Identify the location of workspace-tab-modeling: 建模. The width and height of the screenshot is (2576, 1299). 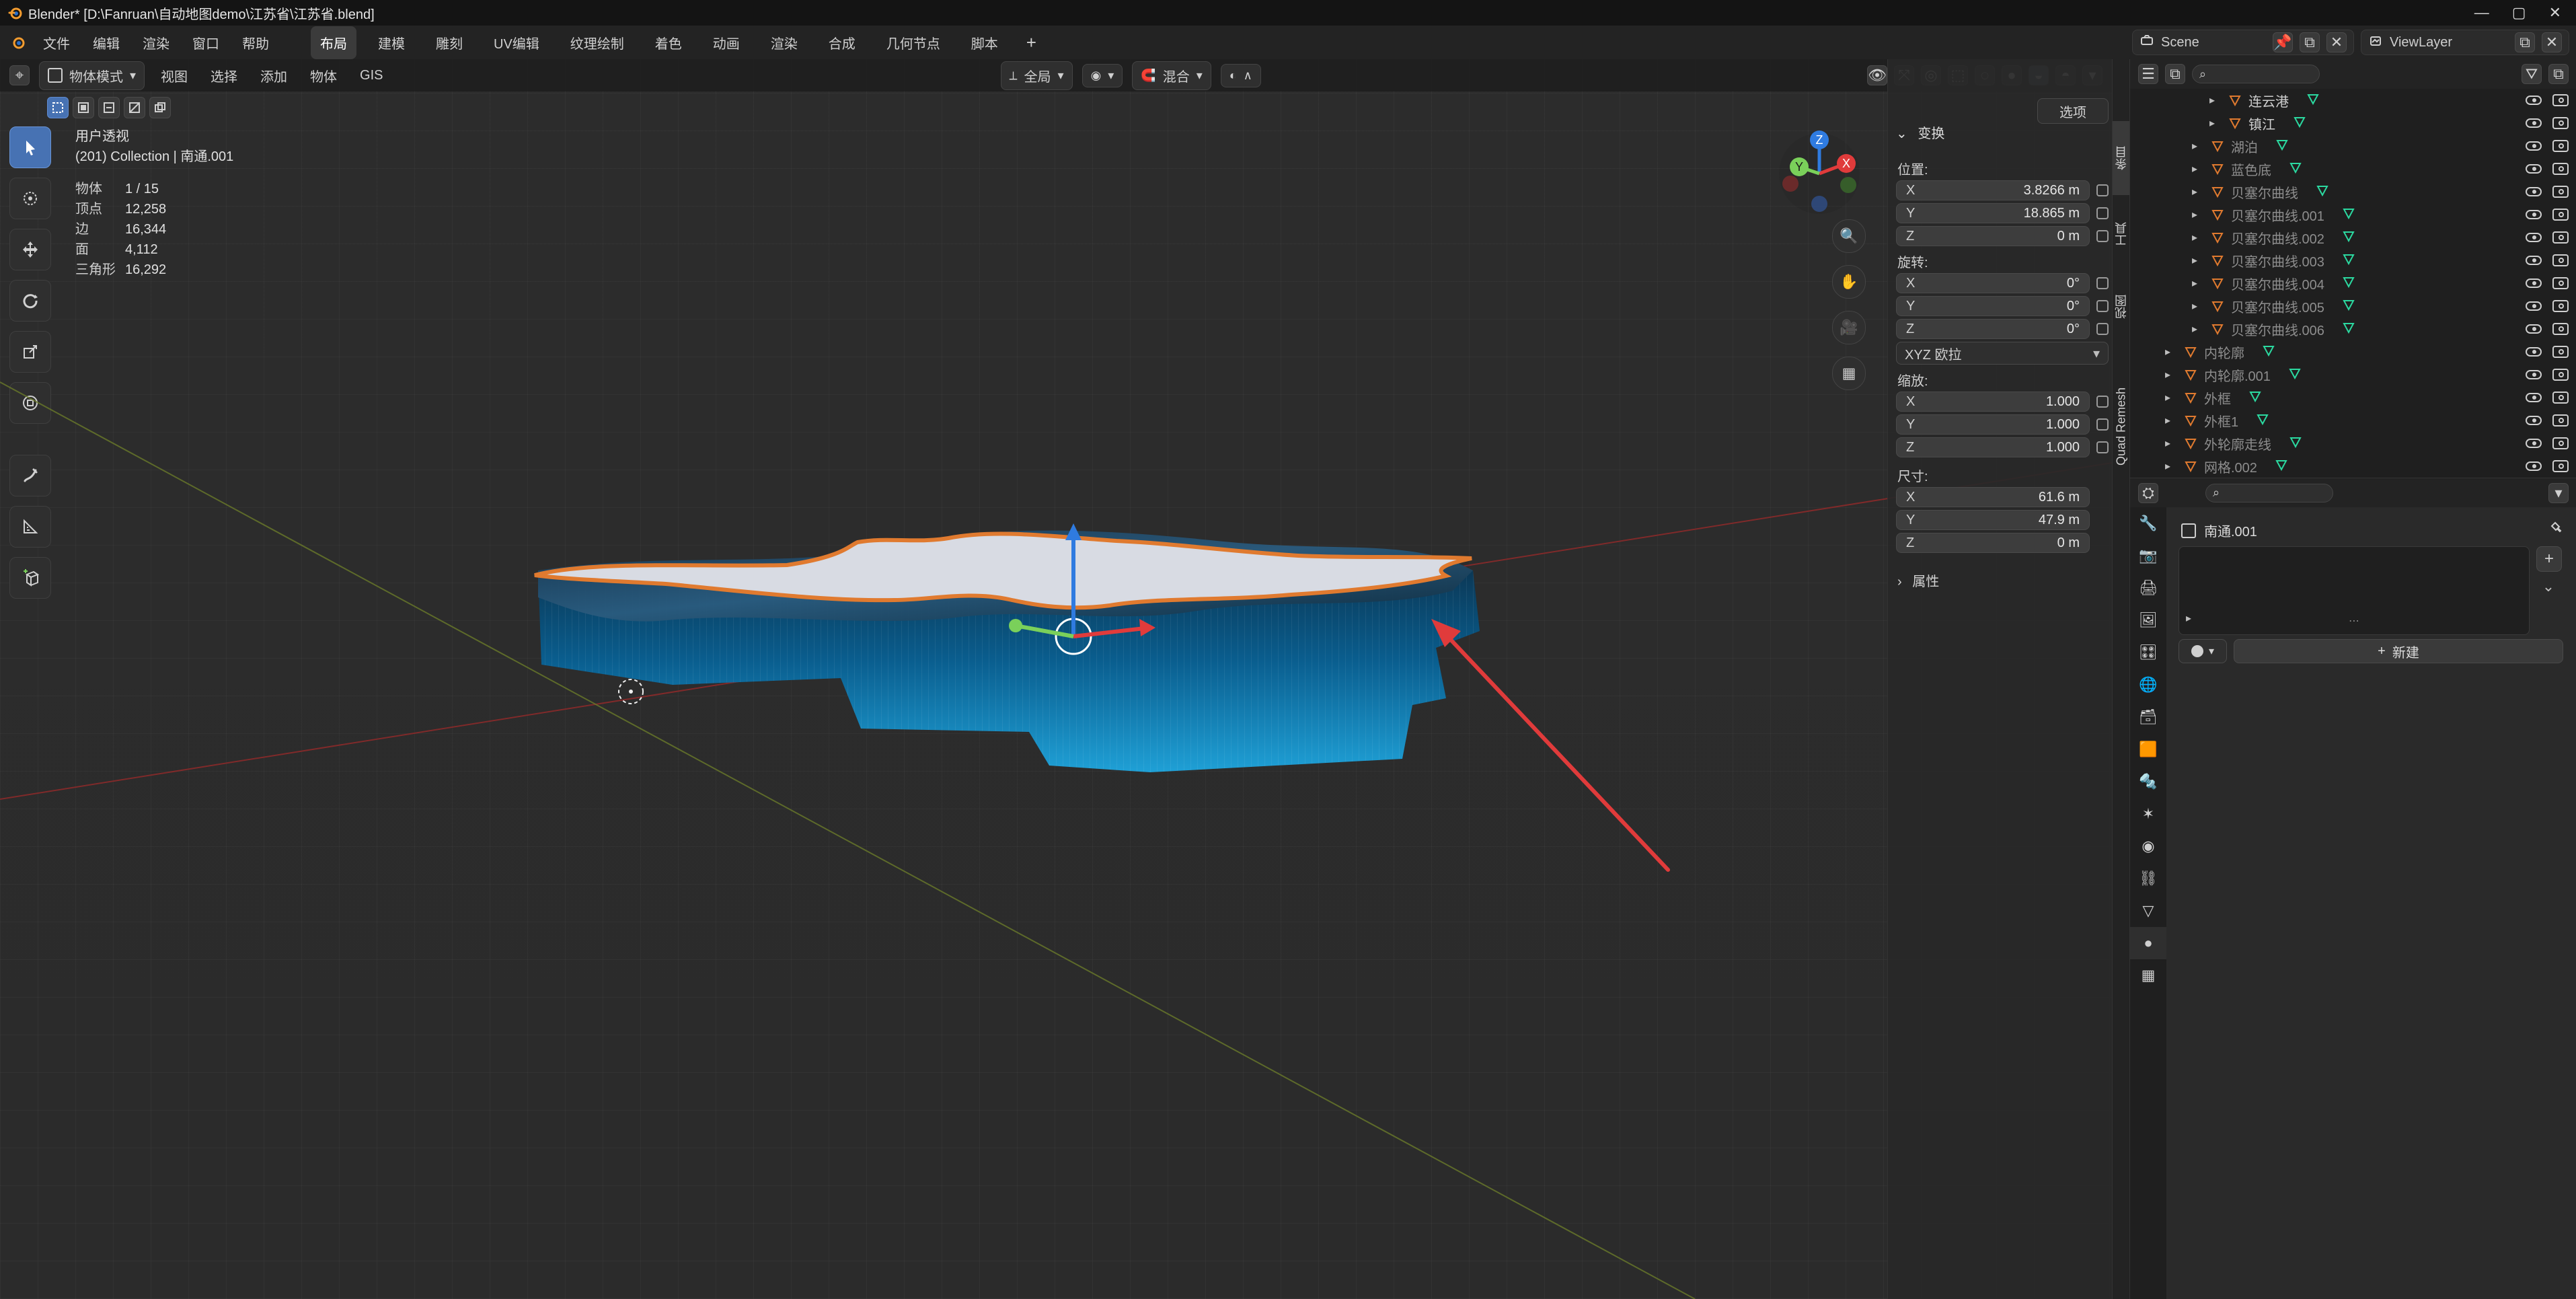
(391, 42).